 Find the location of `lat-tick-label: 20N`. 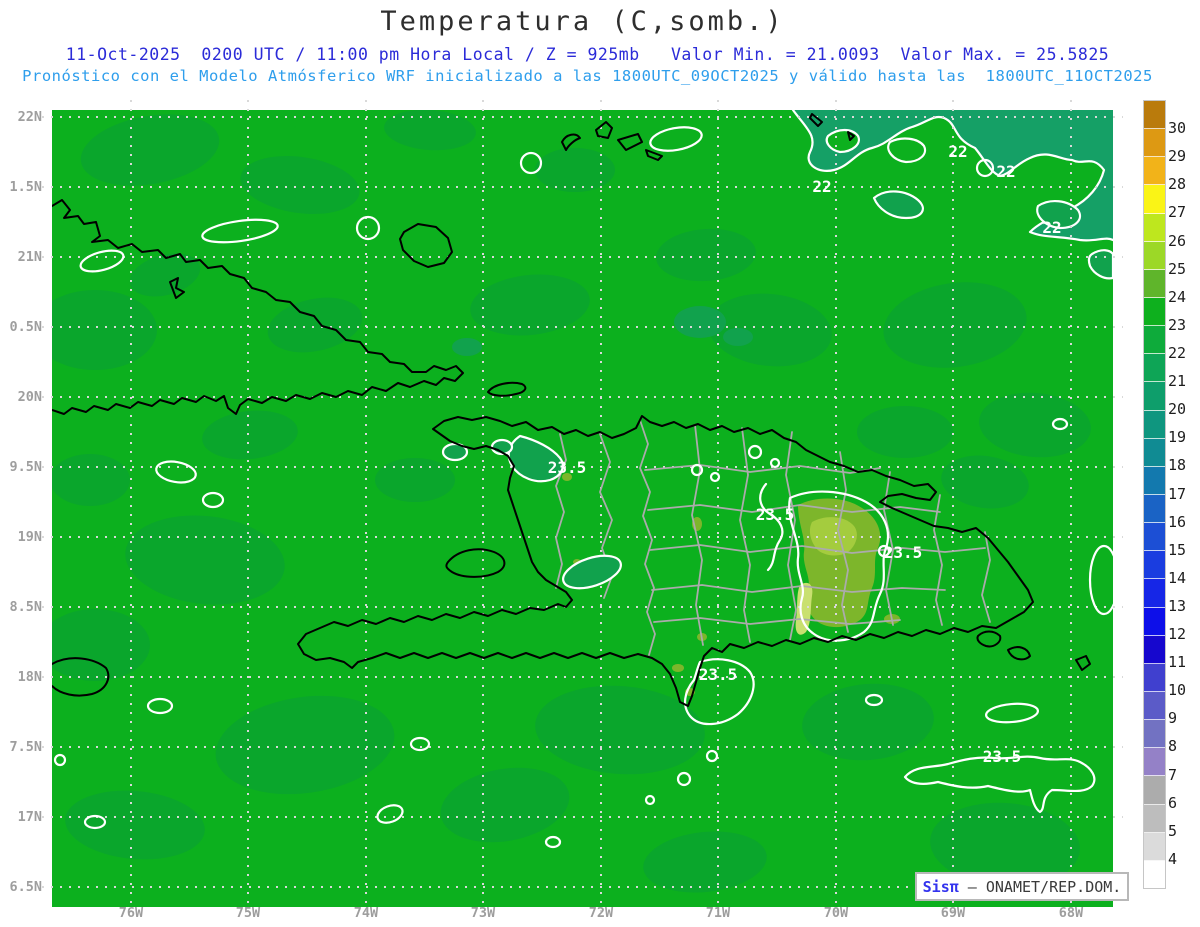

lat-tick-label: 20N is located at coordinates (29, 397).